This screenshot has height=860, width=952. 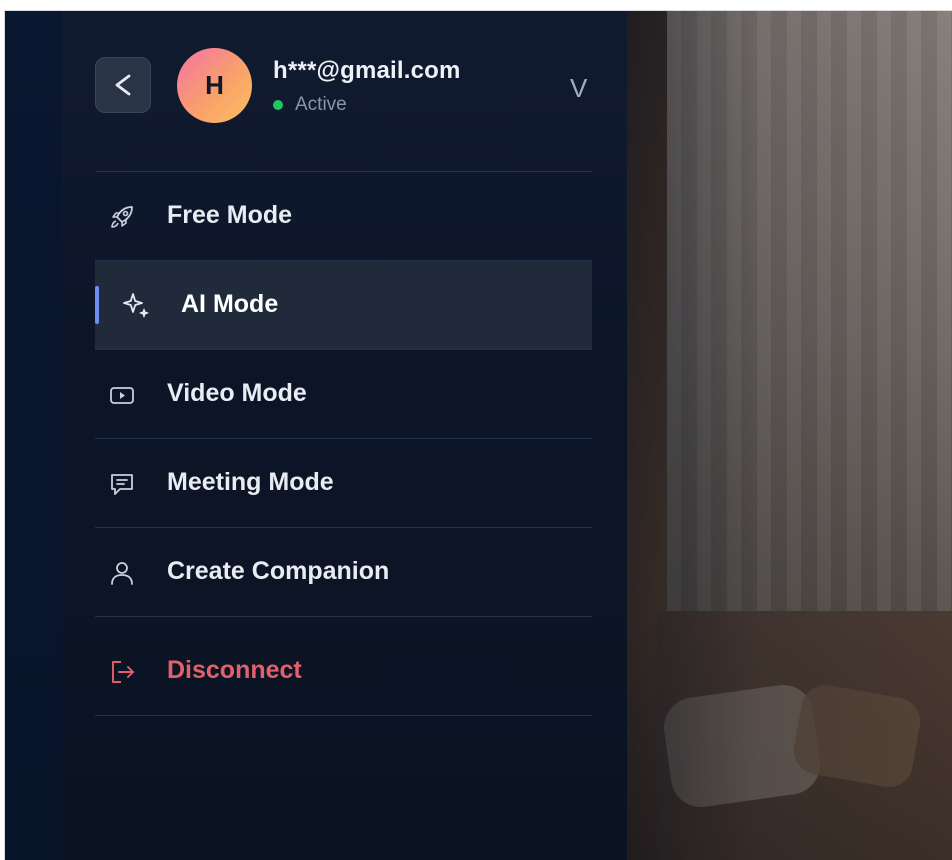 What do you see at coordinates (278, 571) in the screenshot?
I see `menu-item-label: Create Companion` at bounding box center [278, 571].